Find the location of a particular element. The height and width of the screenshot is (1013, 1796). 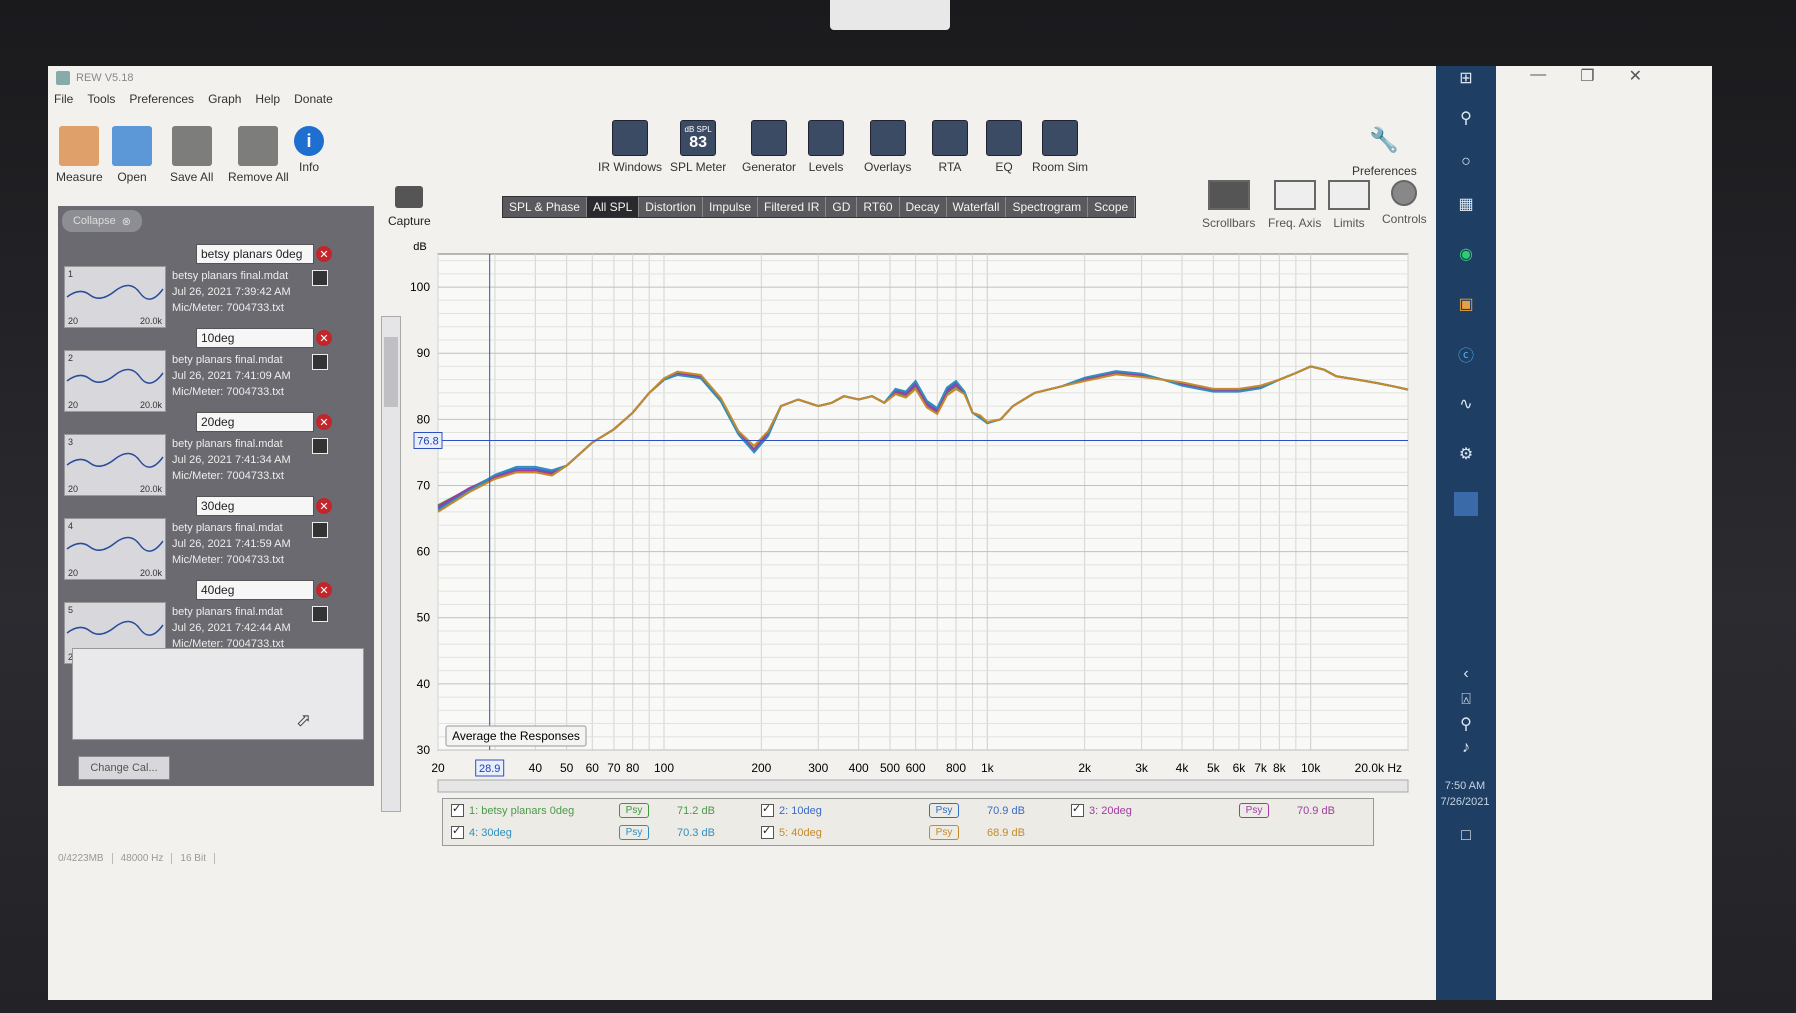

scrollbars-button: Scrollbars is located at coordinates (1228, 205).